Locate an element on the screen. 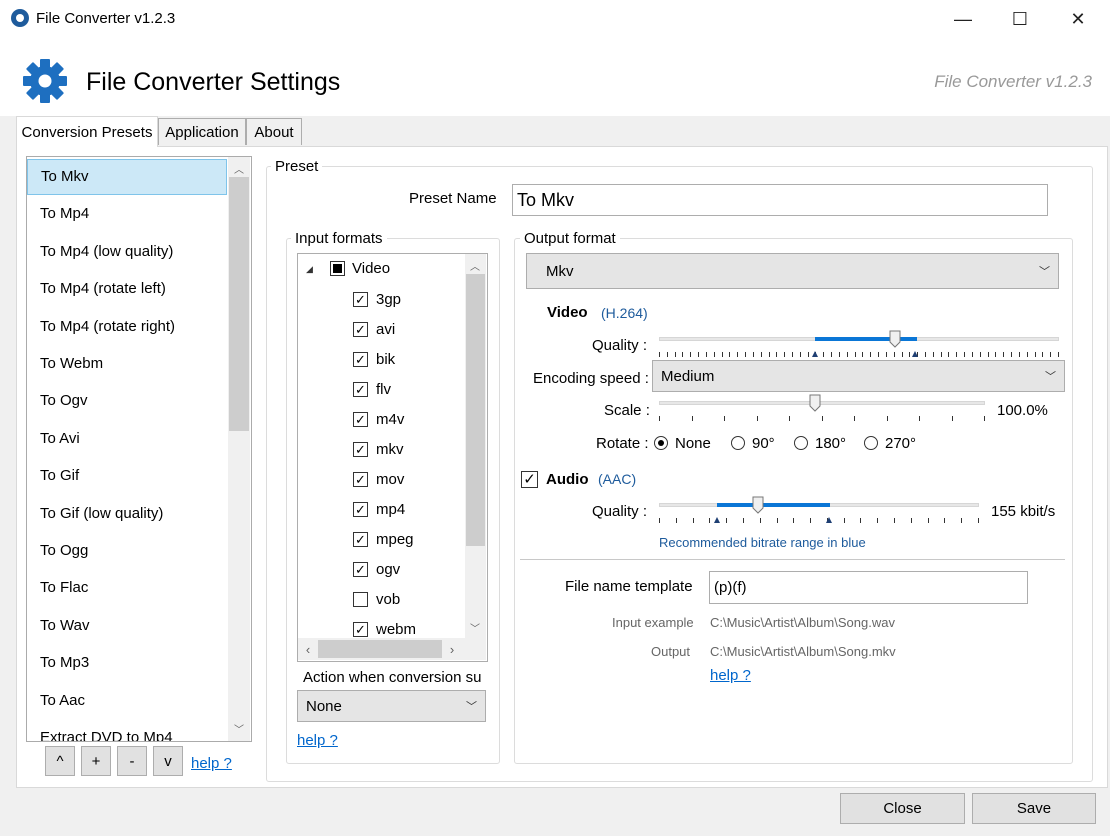  formats-vertical-scrollbar: ︿ ﹀ is located at coordinates (475, 446).